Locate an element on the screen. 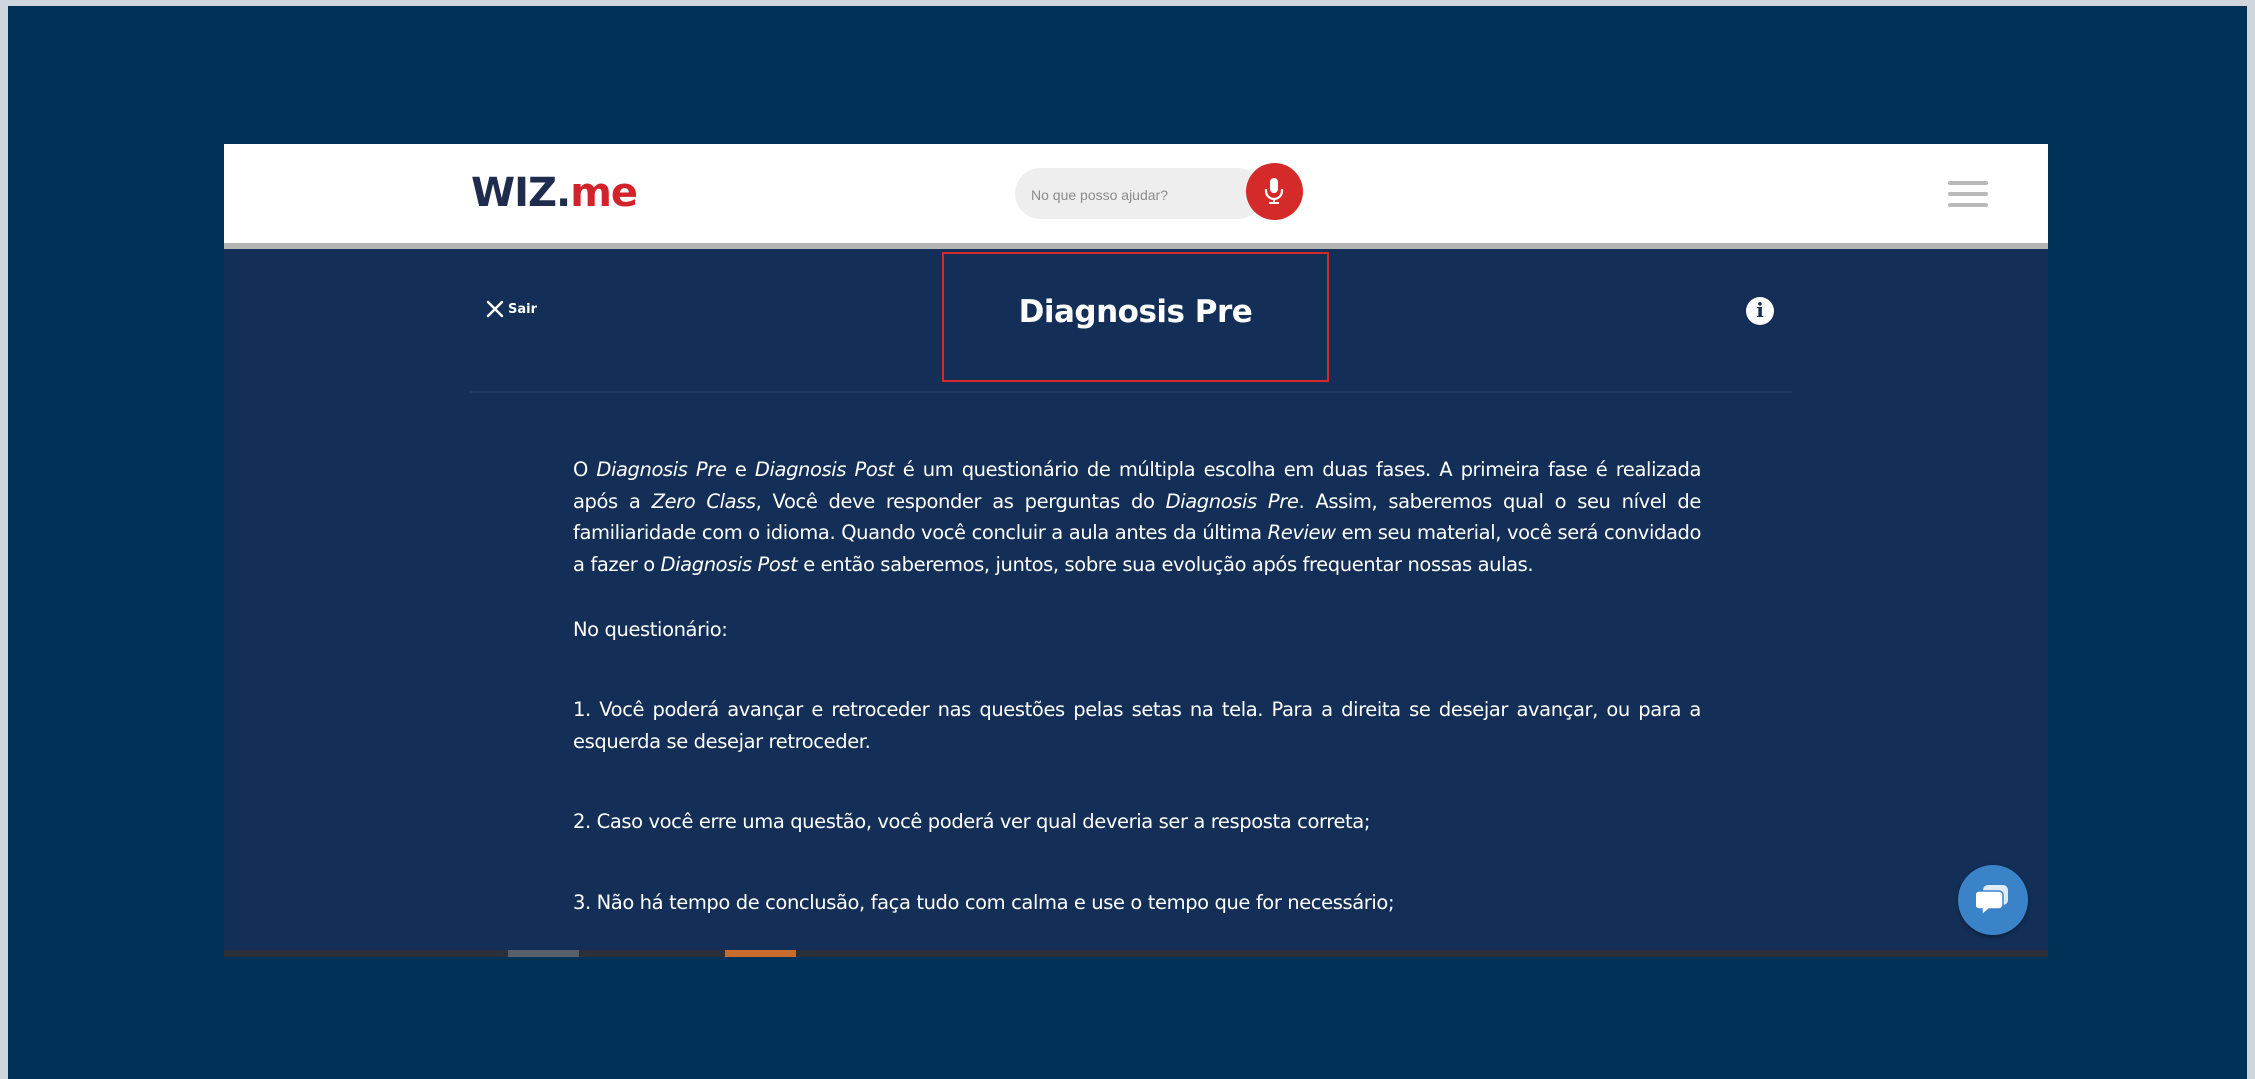 This screenshot has width=2255, height=1079. logo-wiz: WIZ is located at coordinates (514, 193).